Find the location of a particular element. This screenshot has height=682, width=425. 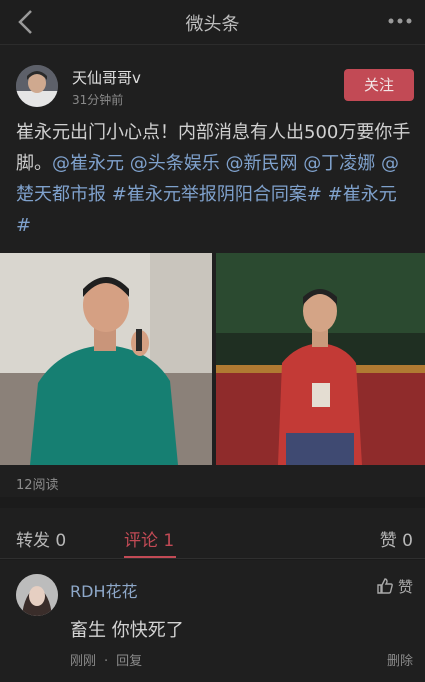

page-title: 微头条 is located at coordinates (212, 24).